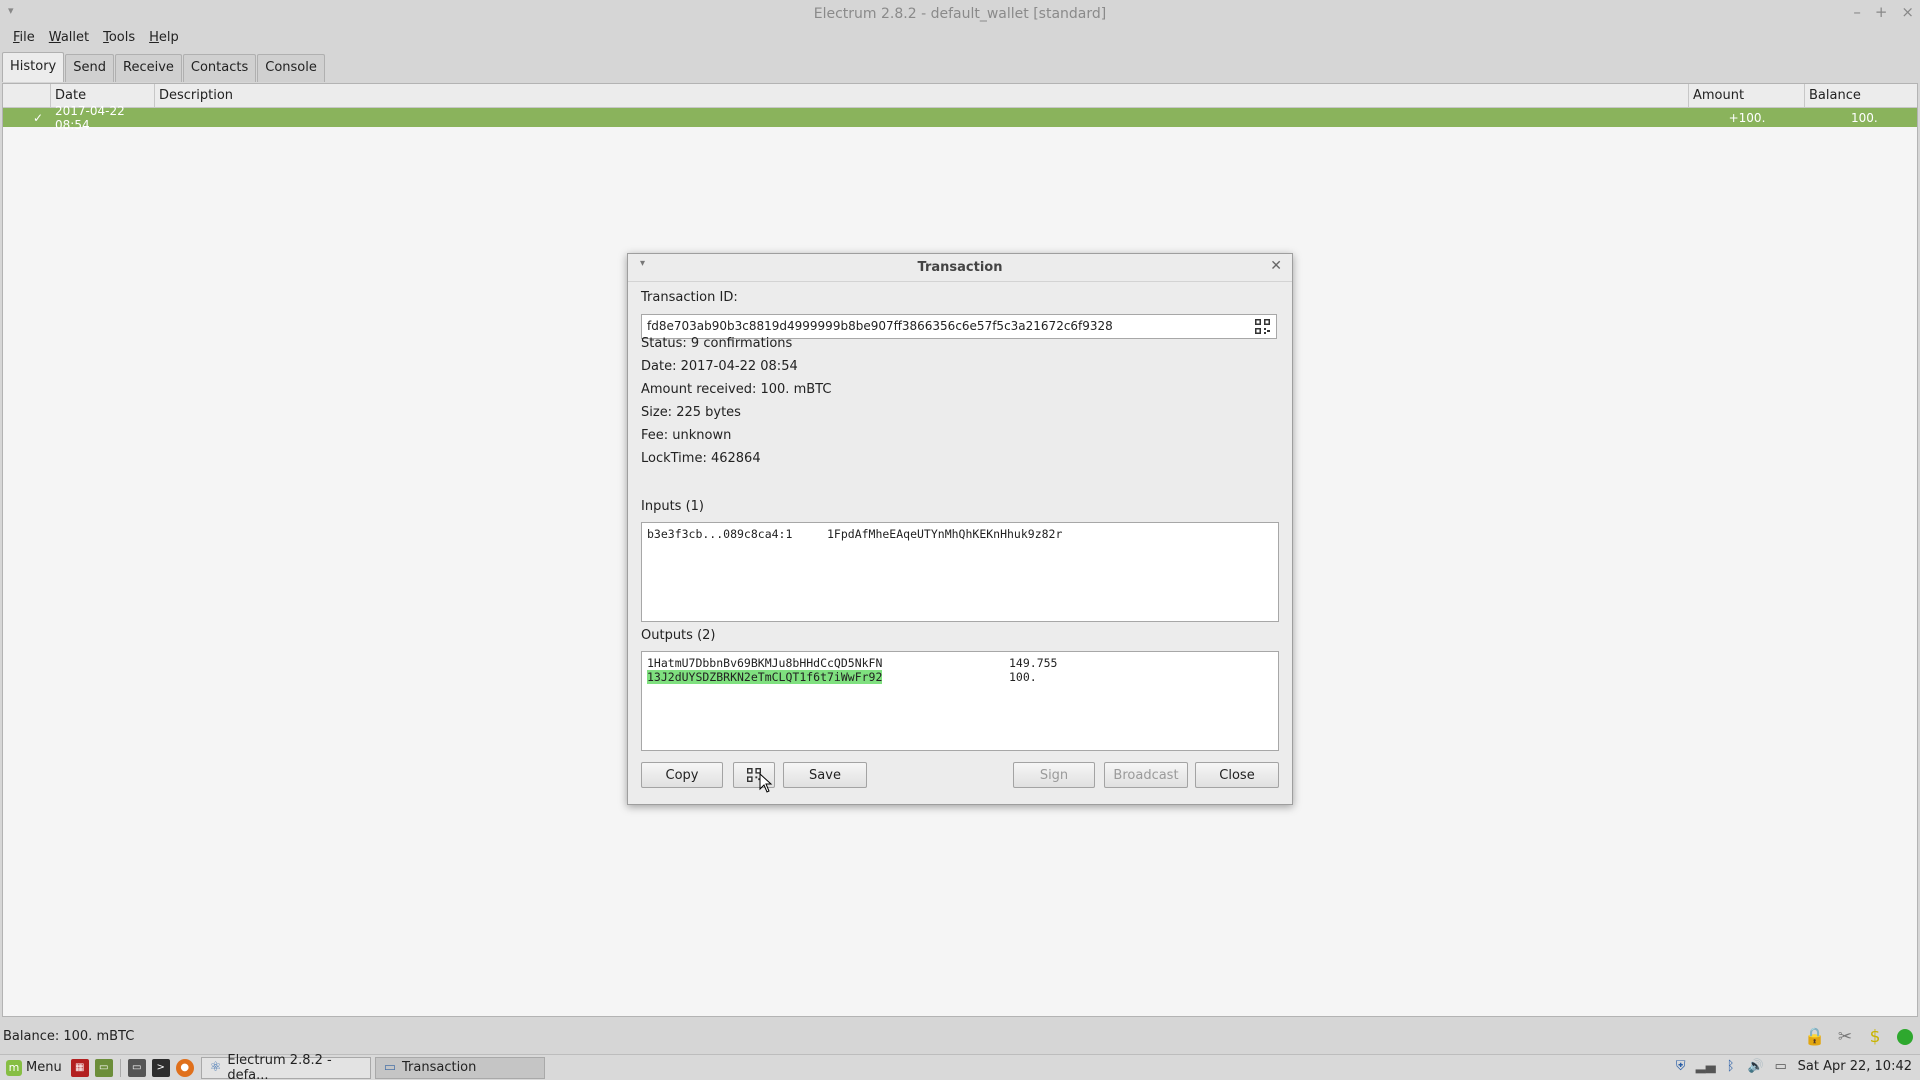 Image resolution: width=1920 pixels, height=1080 pixels. Describe the element at coordinates (24, 39) in the screenshot. I see `menu-file: File` at that location.